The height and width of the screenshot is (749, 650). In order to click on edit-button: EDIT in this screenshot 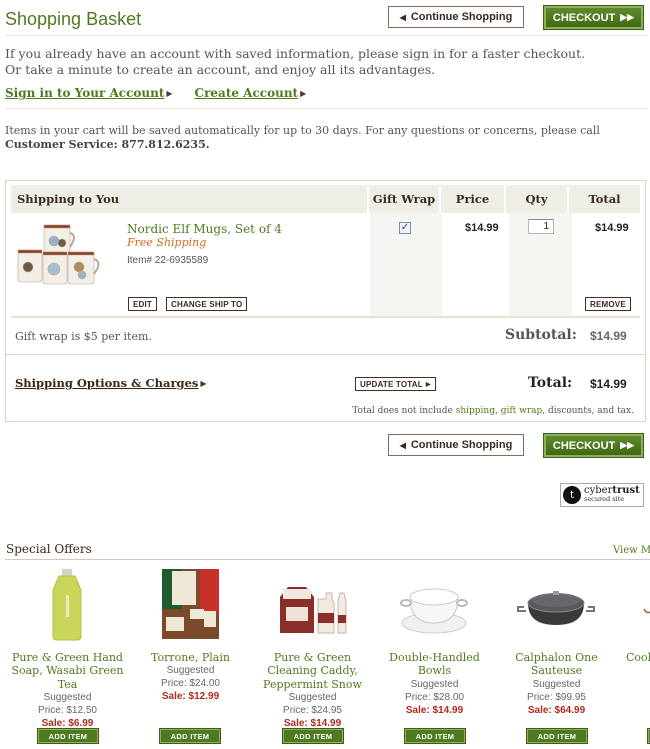, I will do `click(142, 304)`.